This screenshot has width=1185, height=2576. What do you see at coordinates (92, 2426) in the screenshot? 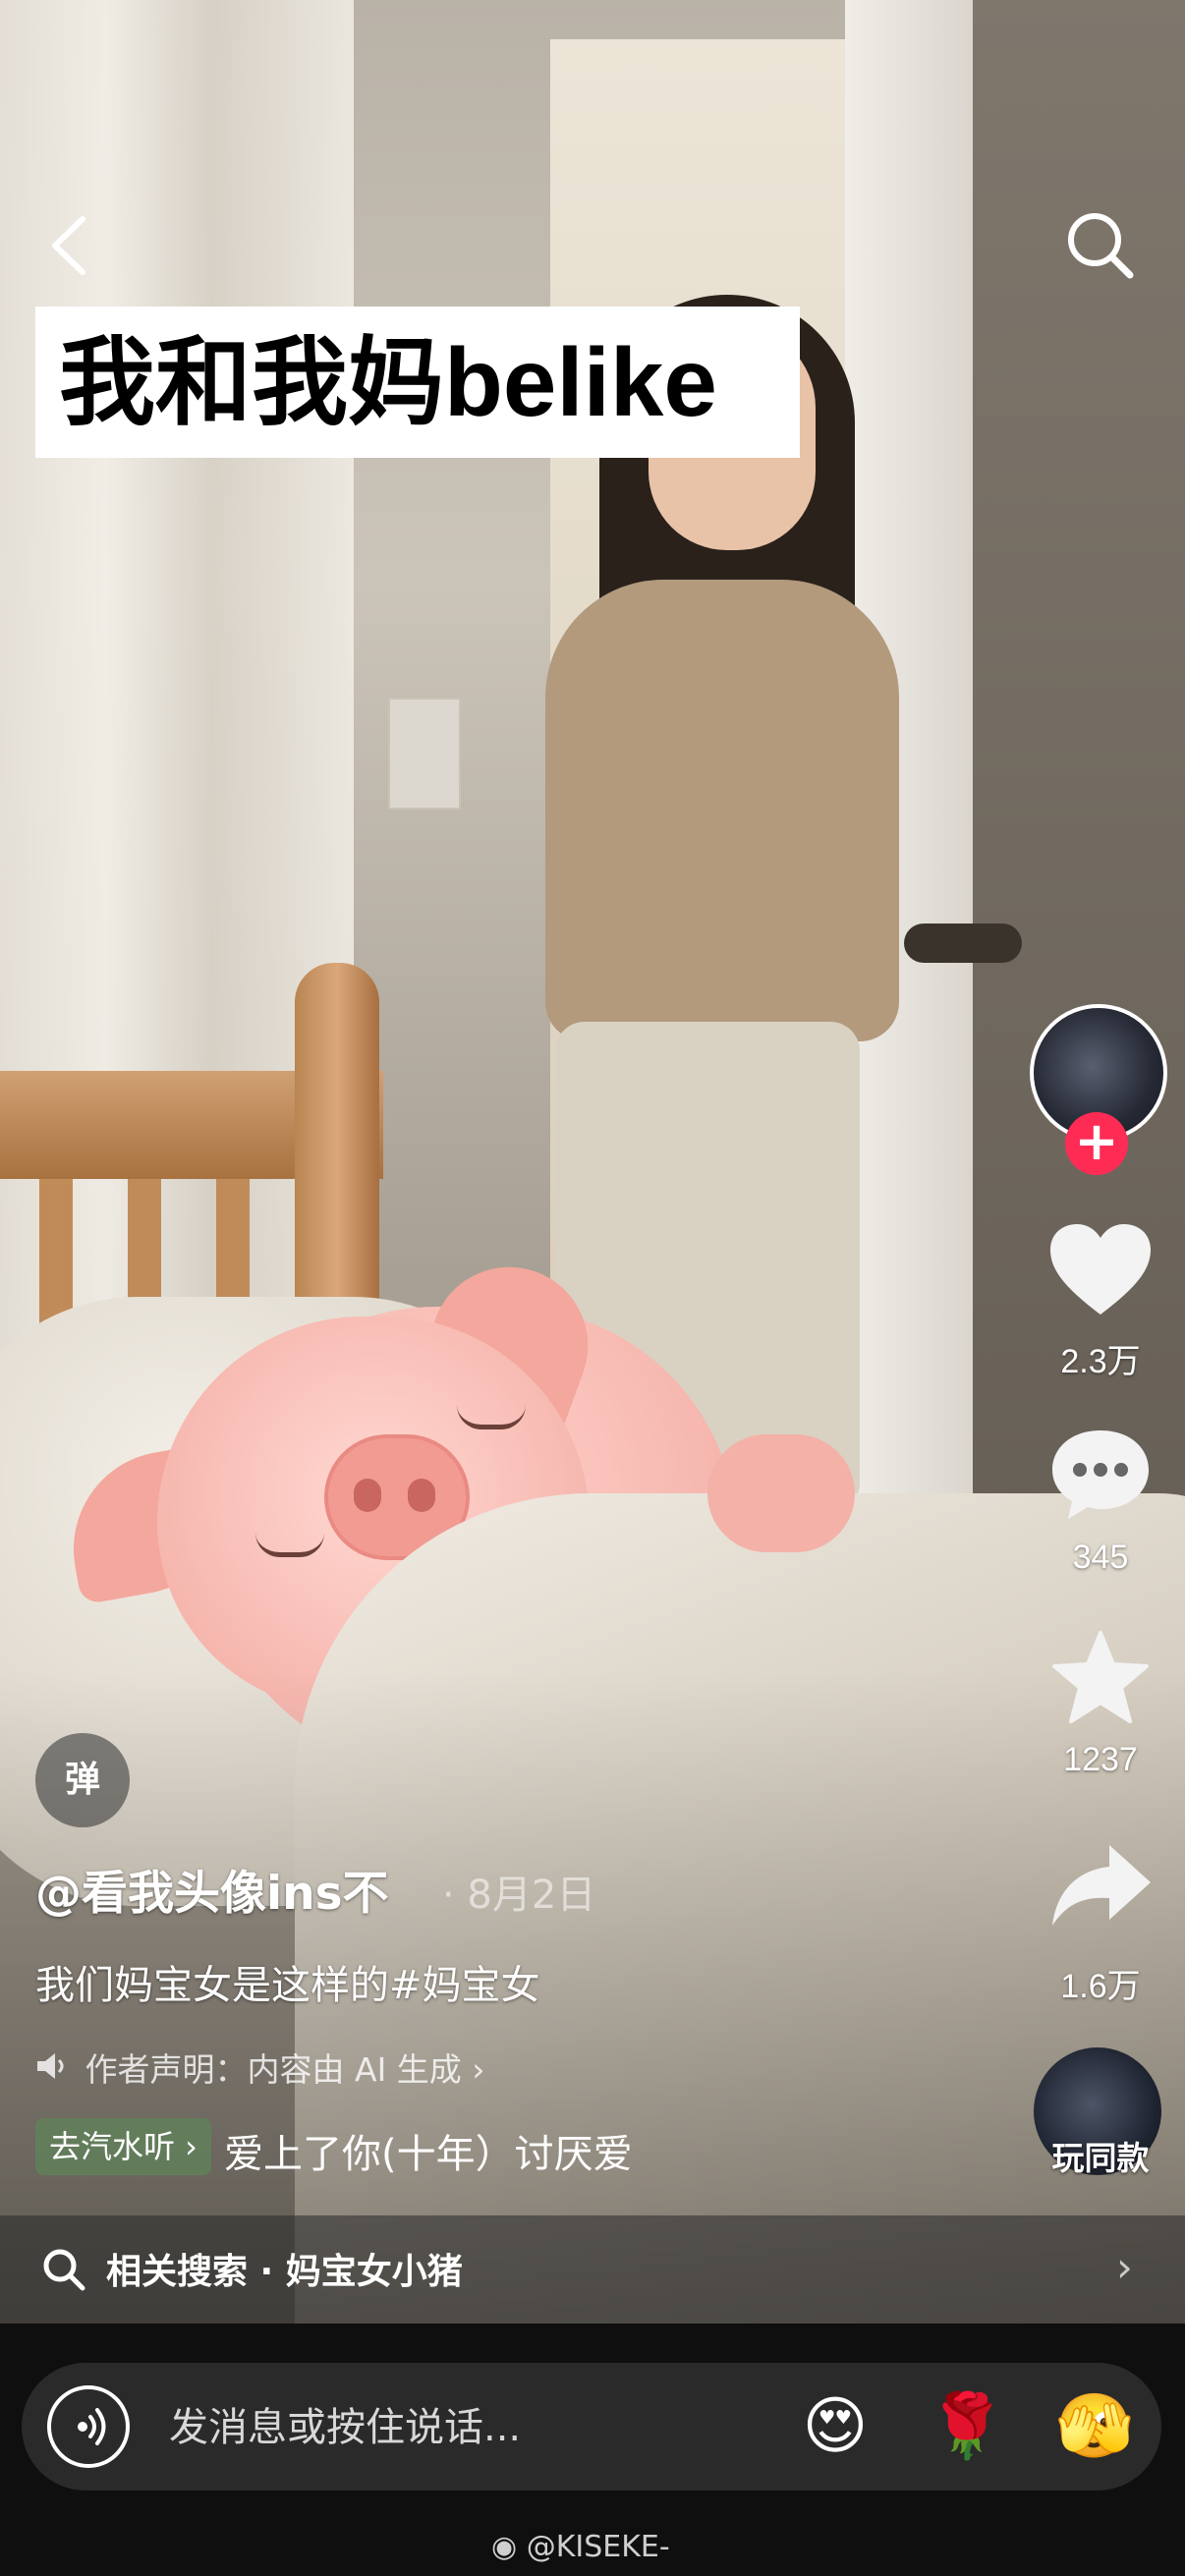
I see `voice-wave-icon` at bounding box center [92, 2426].